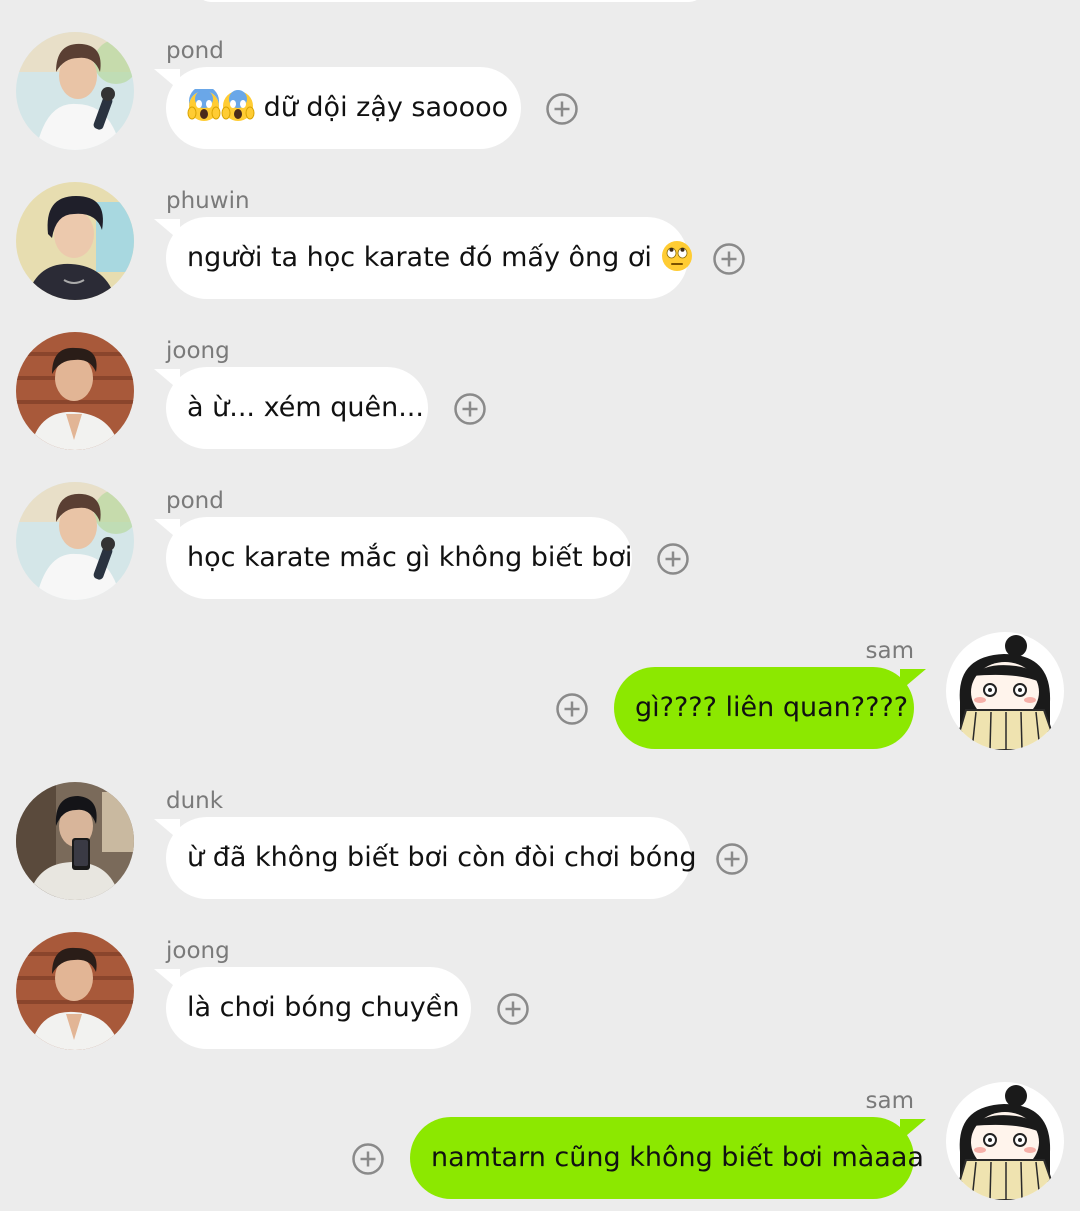  Describe the element at coordinates (677, 1157) in the screenshot. I see `message-text: namtarn cũng không biết bơi màaaa` at that location.